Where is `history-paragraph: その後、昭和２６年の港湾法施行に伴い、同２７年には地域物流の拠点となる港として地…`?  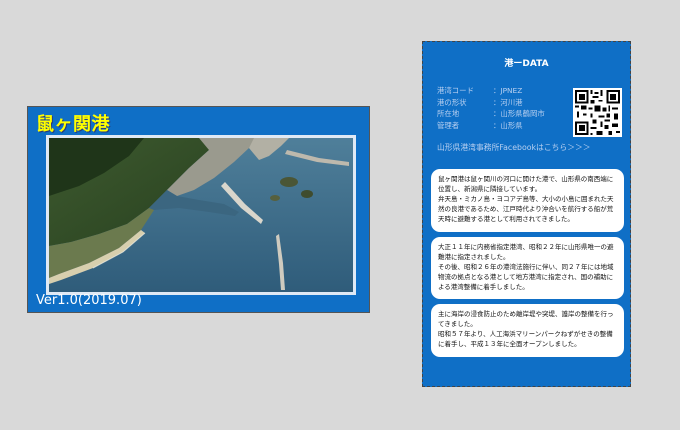
history-paragraph: その後、昭和２６年の港湾法施行に伴い、同２７年には地域物流の拠点となる港として地… is located at coordinates (526, 277).